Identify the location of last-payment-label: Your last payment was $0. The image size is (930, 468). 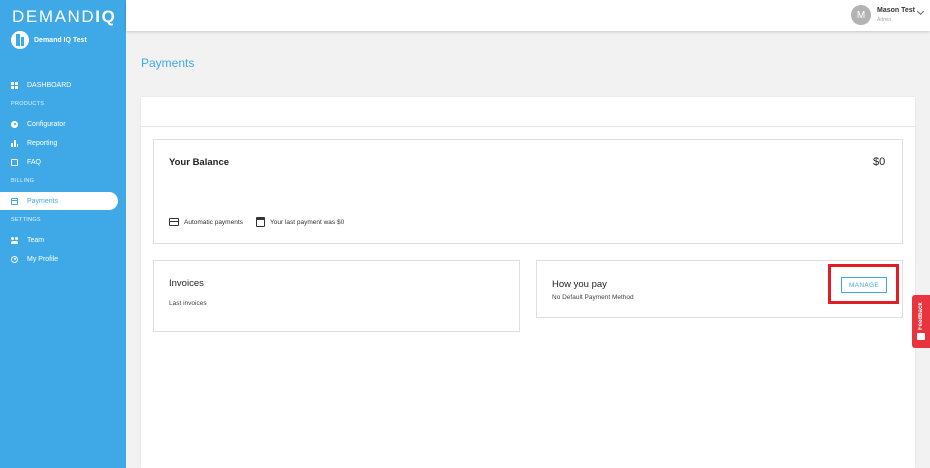
(307, 222).